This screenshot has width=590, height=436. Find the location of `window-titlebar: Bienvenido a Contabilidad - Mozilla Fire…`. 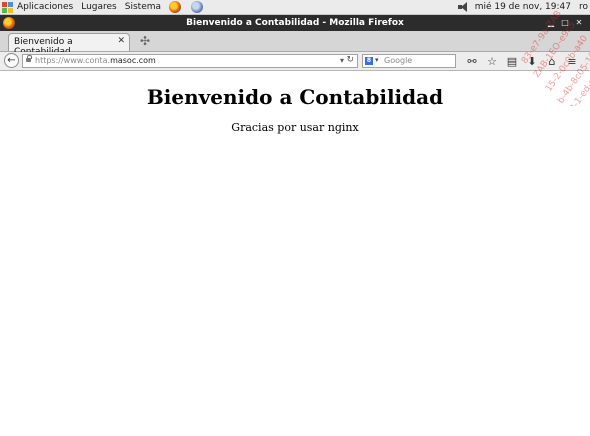

window-titlebar: Bienvenido a Contabilidad - Mozilla Fire… is located at coordinates (295, 23).